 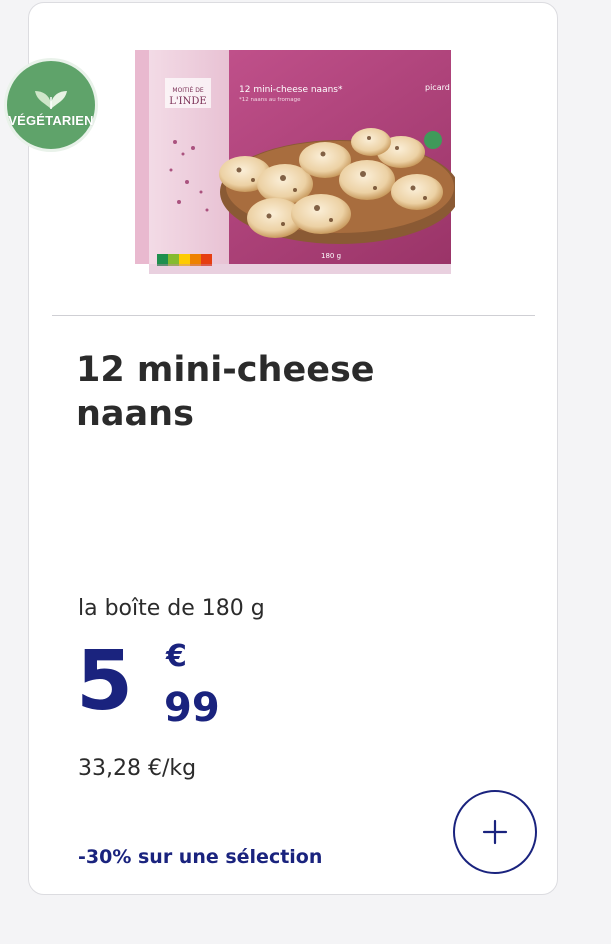 What do you see at coordinates (137, 768) in the screenshot?
I see `price-per-kg: 33,28 €/kg` at bounding box center [137, 768].